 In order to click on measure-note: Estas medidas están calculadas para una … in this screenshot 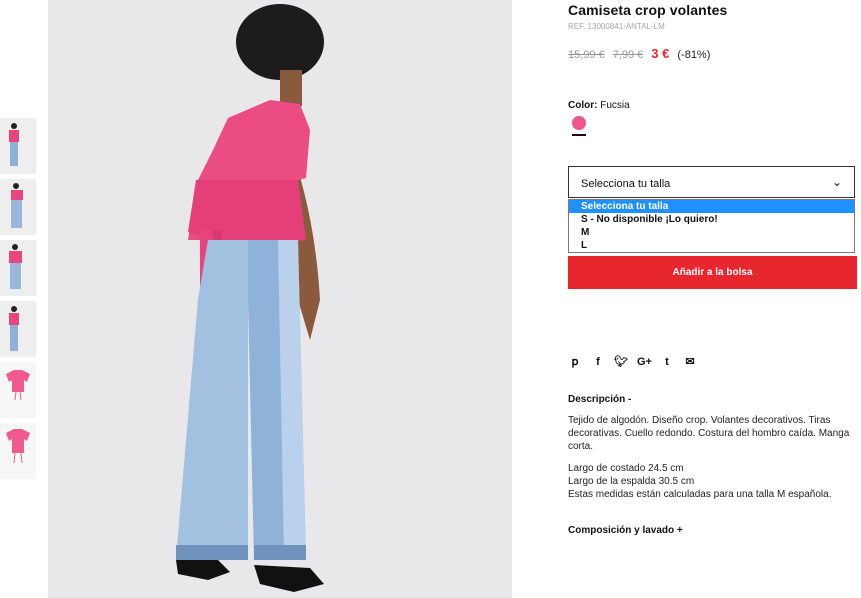, I will do `click(700, 494)`.